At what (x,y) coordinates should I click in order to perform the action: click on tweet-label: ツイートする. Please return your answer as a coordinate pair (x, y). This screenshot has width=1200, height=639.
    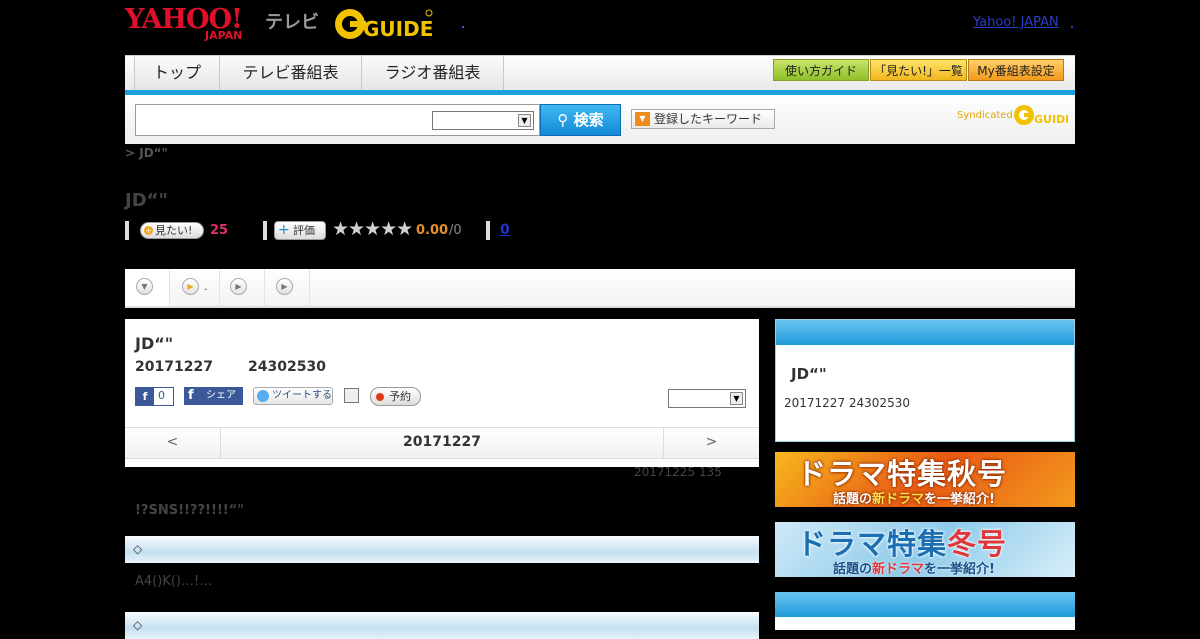
    Looking at the image, I should click on (302, 395).